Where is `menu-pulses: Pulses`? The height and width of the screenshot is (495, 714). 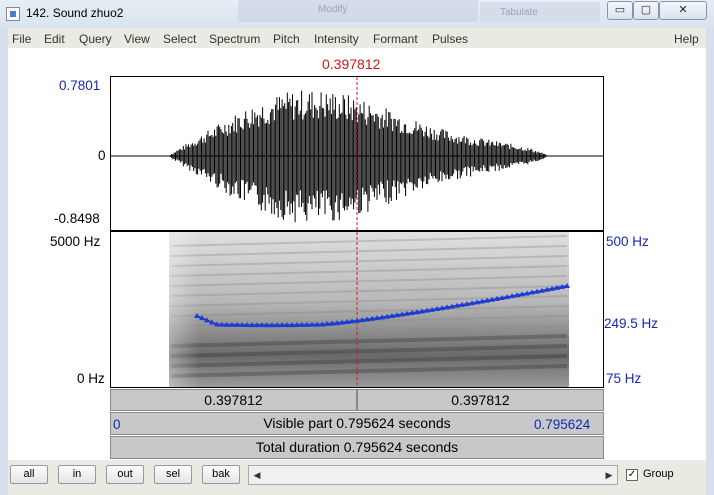 menu-pulses: Pulses is located at coordinates (450, 39).